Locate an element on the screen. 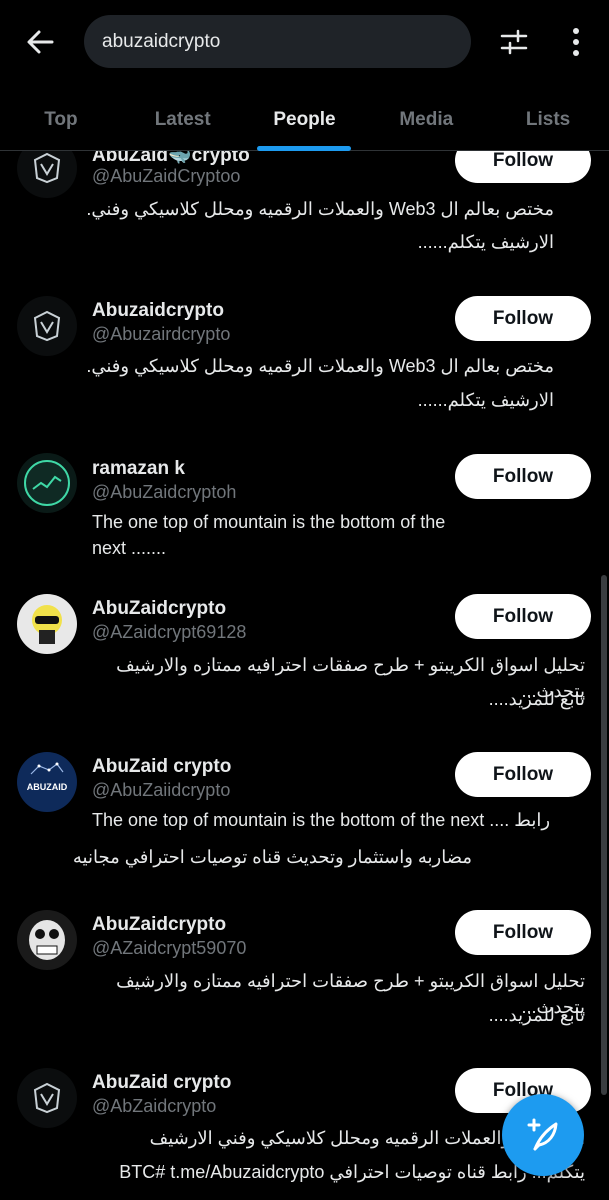  more-options-button is located at coordinates (576, 42).